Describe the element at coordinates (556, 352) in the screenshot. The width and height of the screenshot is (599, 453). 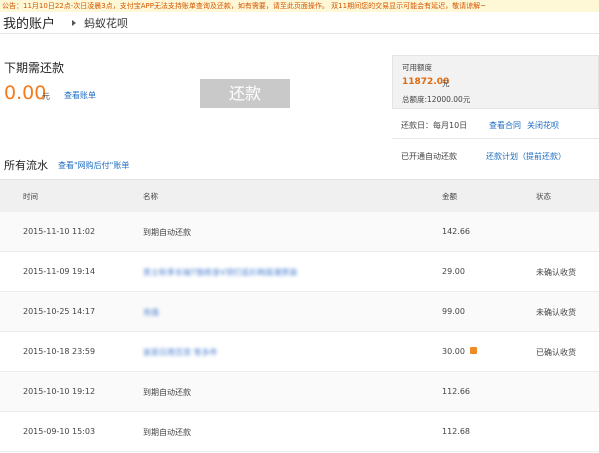
I see `row-status: 已确认收货` at that location.